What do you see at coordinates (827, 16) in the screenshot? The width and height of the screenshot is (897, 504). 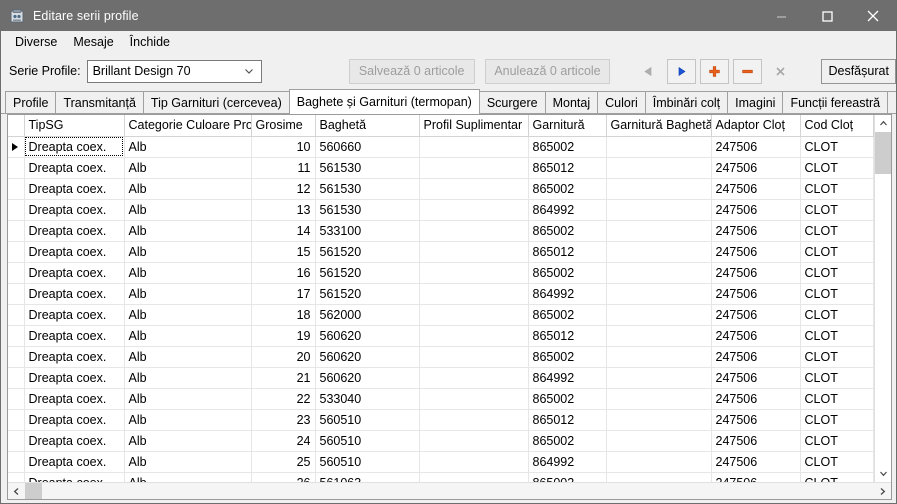 I see `maximize-icon` at bounding box center [827, 16].